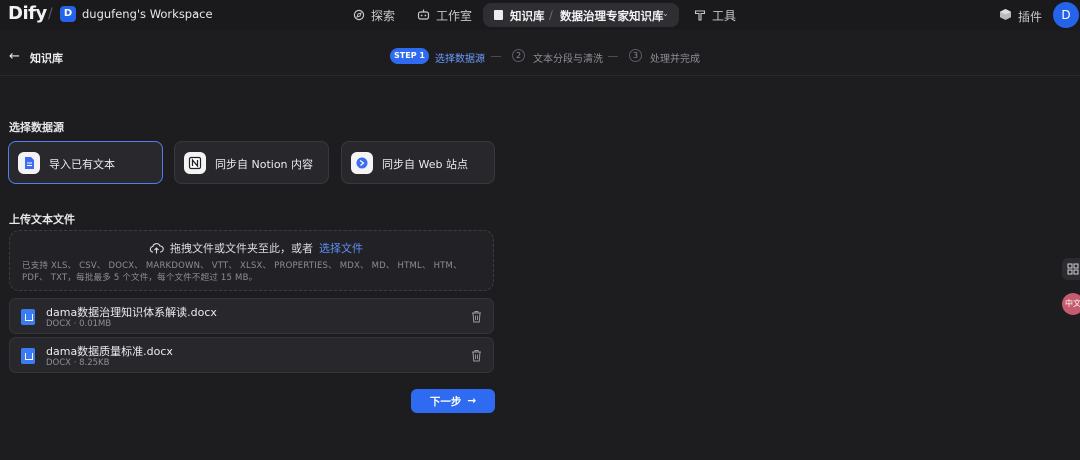 This screenshot has height=460, width=1080. Describe the element at coordinates (423, 14) in the screenshot. I see `studio-icon` at that location.